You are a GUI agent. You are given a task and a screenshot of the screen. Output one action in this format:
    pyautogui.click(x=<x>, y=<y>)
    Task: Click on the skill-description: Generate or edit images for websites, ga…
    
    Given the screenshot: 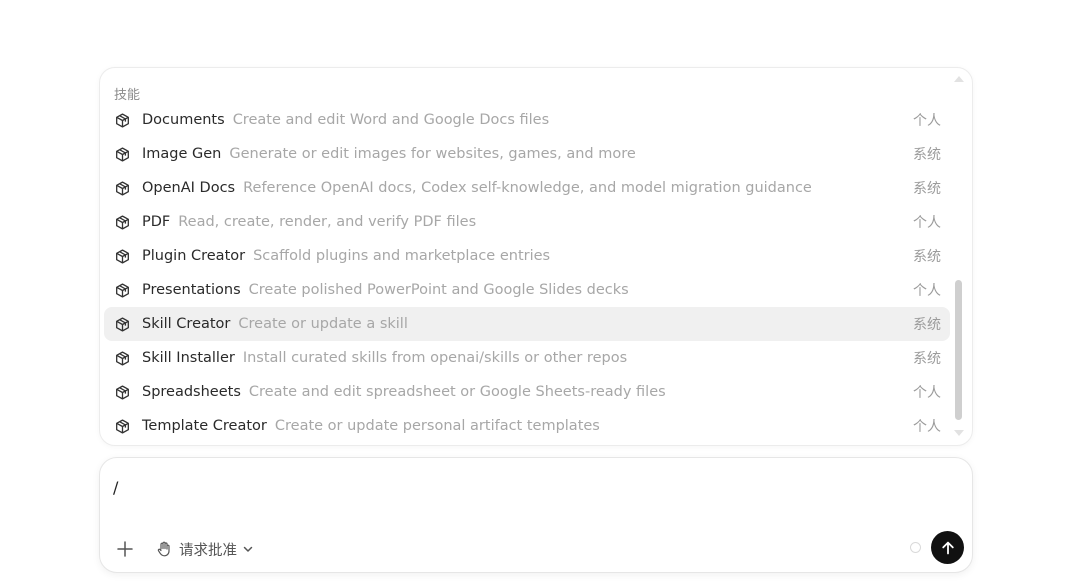 What is the action you would take?
    pyautogui.click(x=432, y=154)
    